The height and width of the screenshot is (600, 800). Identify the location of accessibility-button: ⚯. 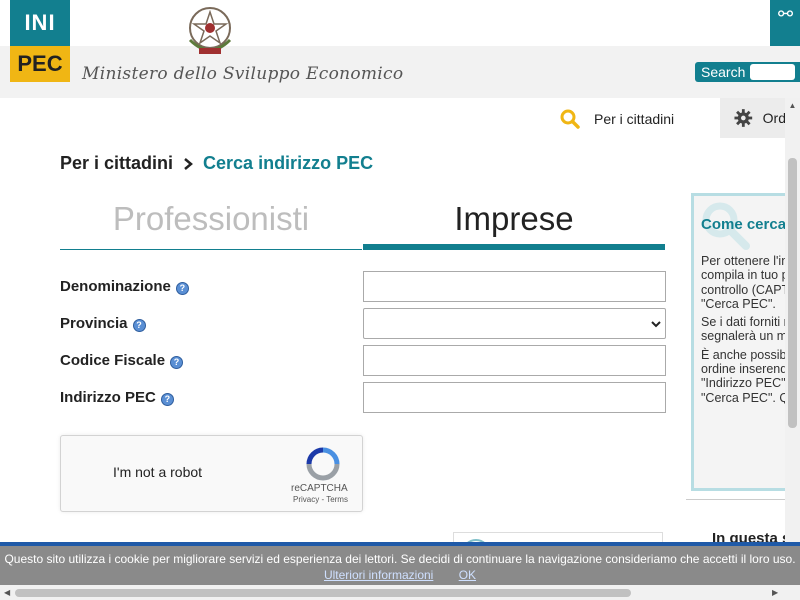
(785, 23).